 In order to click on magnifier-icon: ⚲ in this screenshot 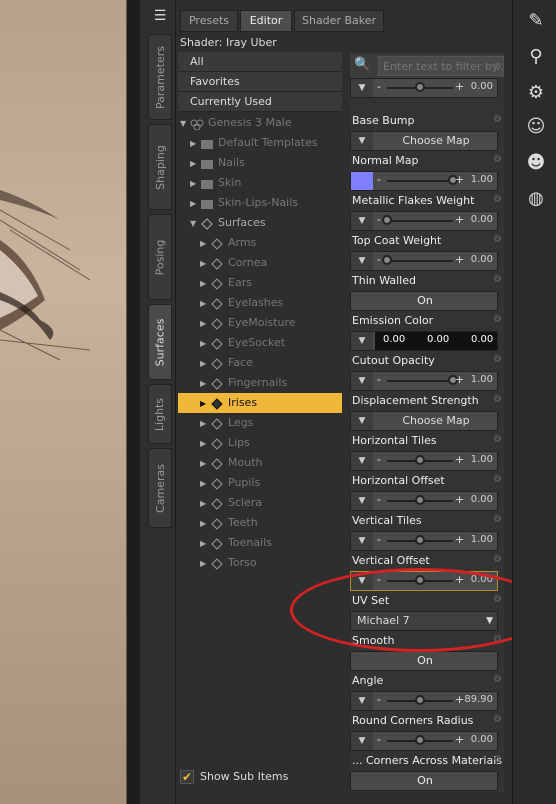, I will do `click(536, 57)`.